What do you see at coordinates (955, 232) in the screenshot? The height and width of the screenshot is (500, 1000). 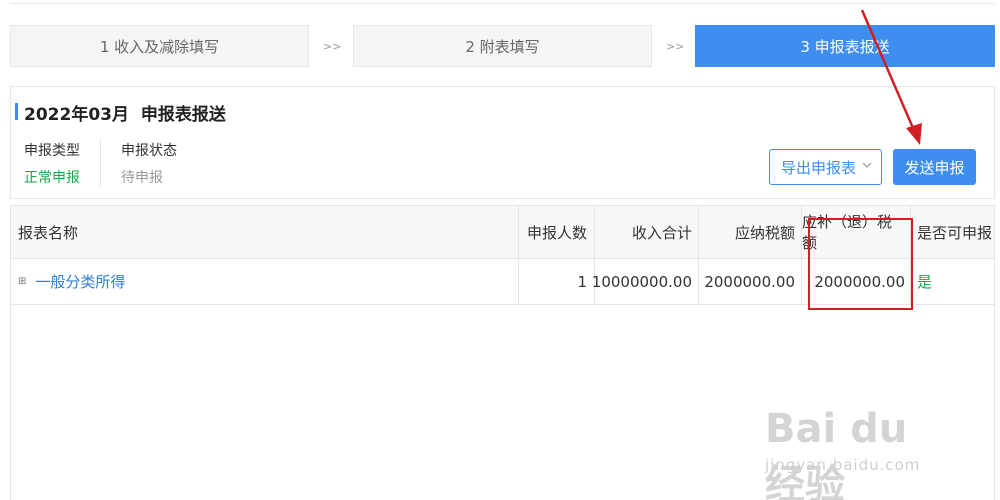 I see `column-header-can-declare: 是否可申报` at bounding box center [955, 232].